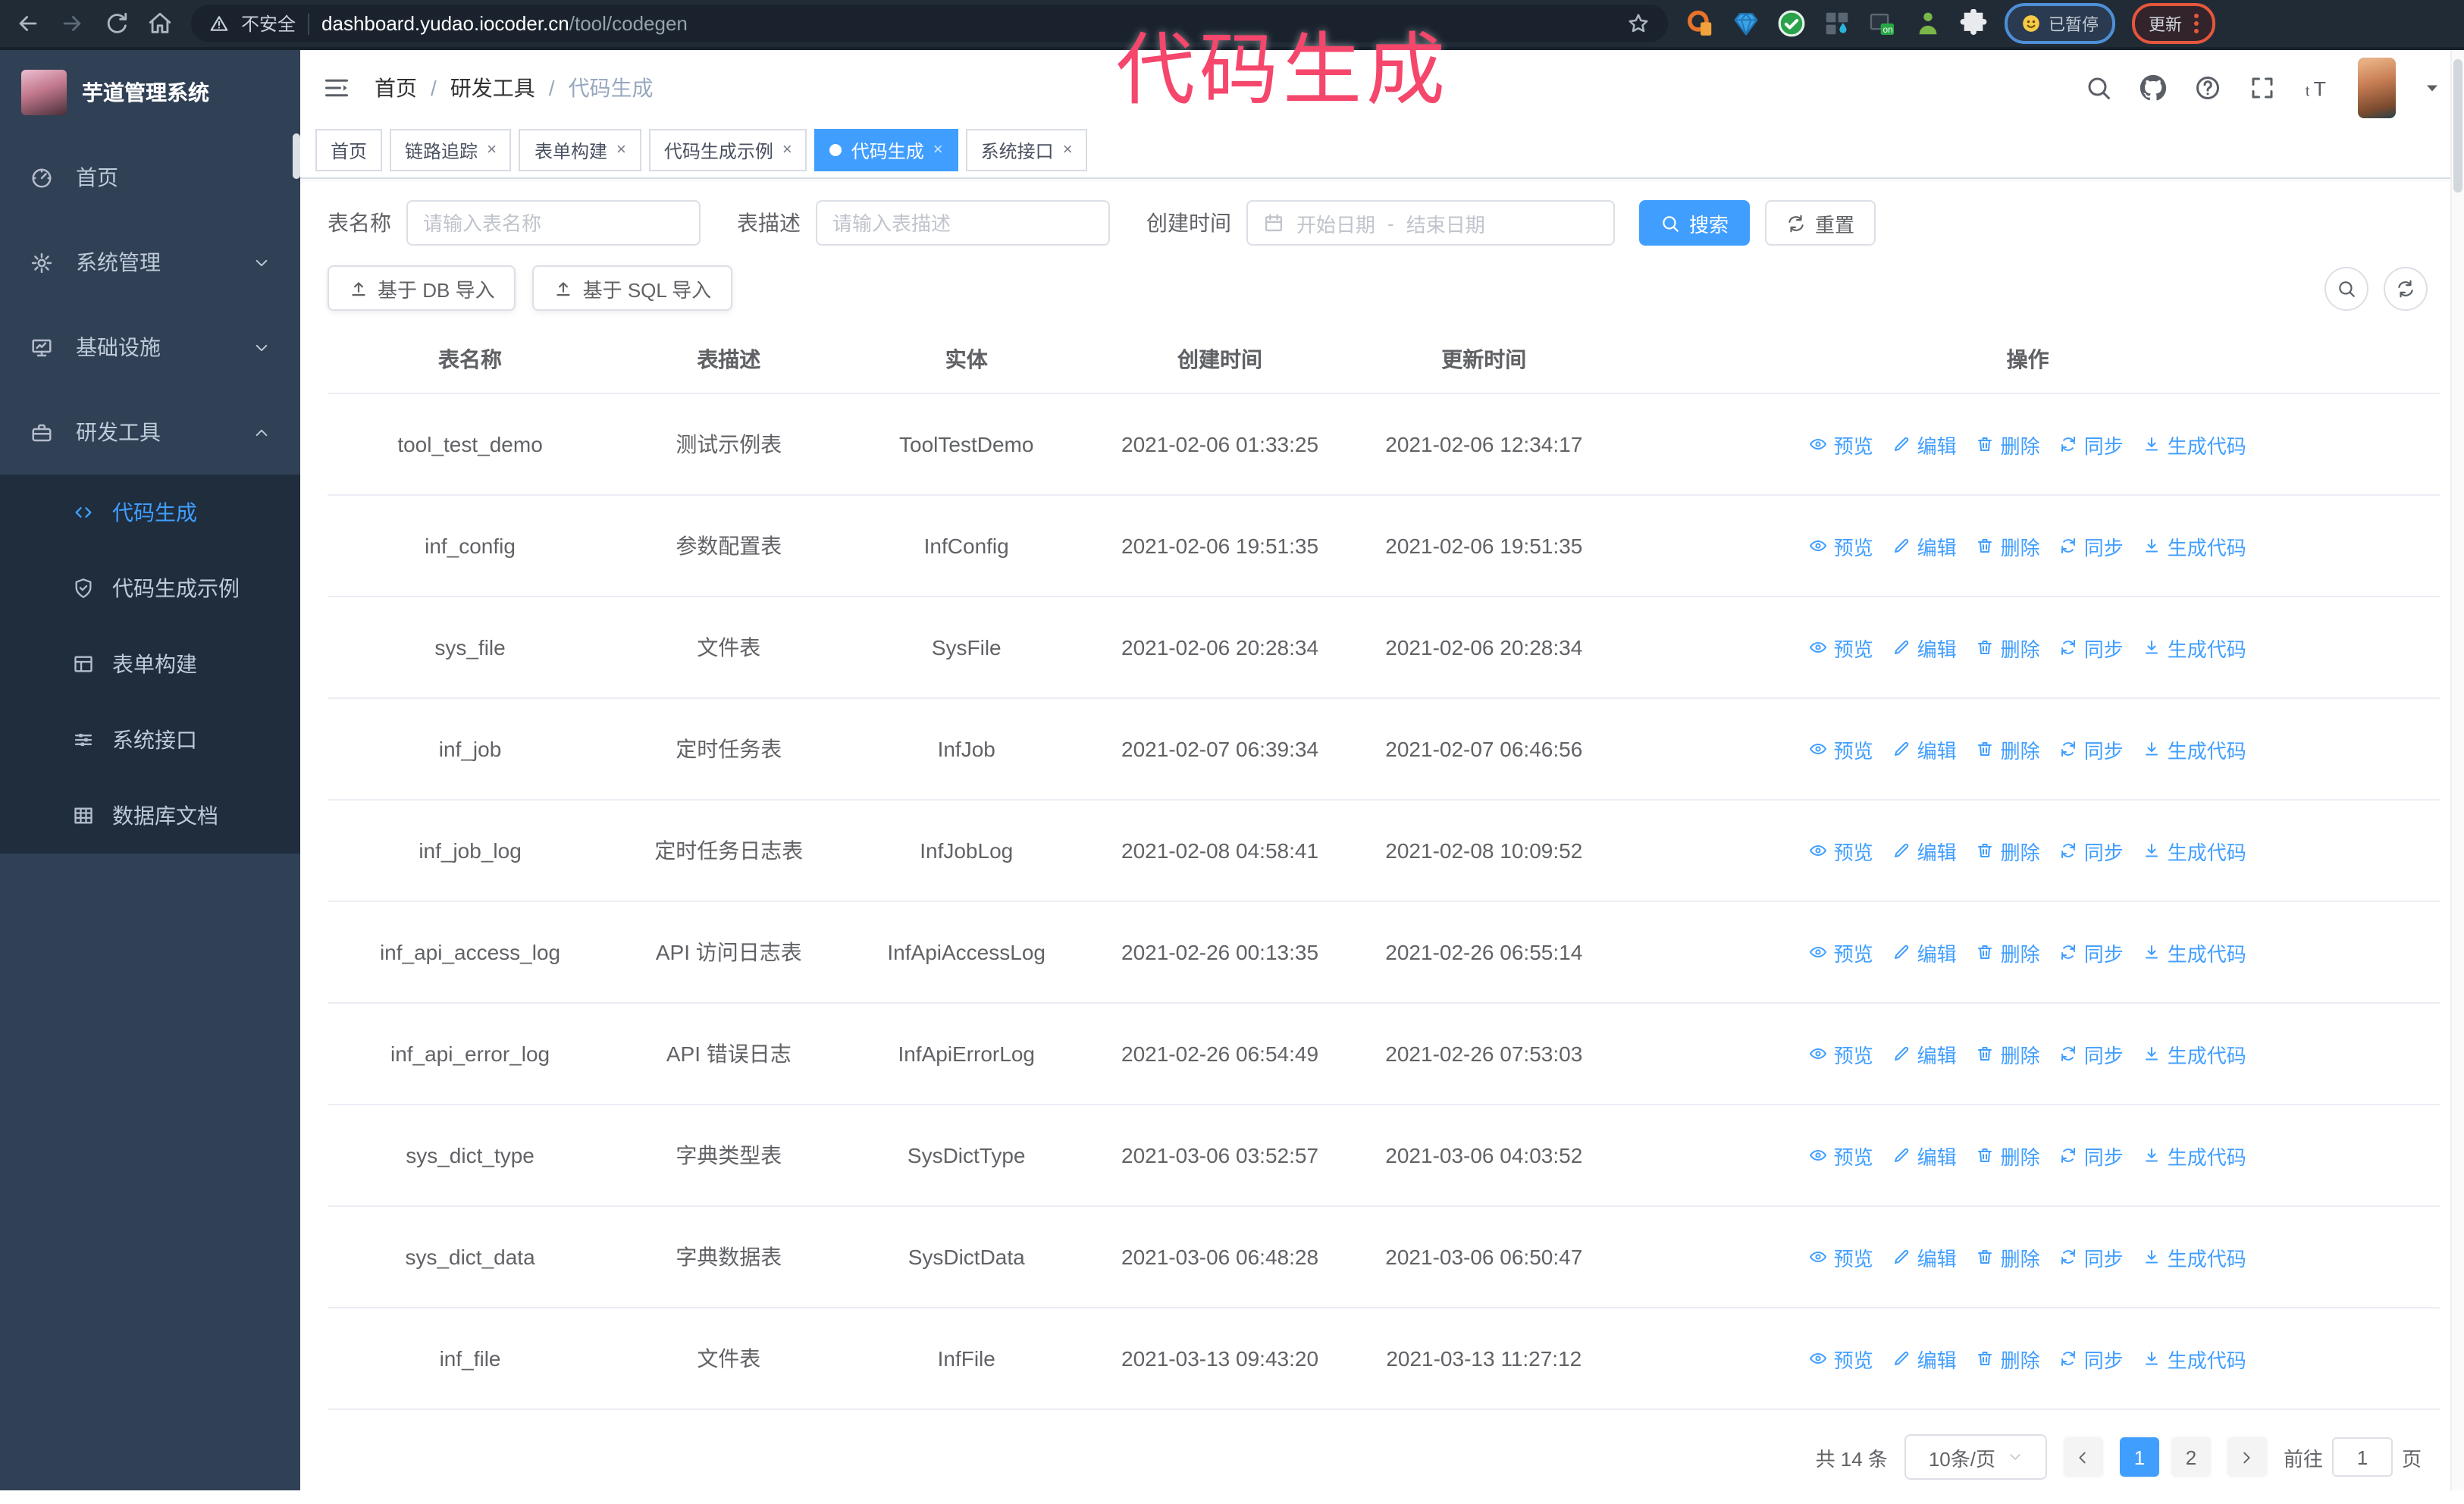 Image resolution: width=2464 pixels, height=1504 pixels. Describe the element at coordinates (1973, 23) in the screenshot. I see `extensions-puzzle-icon` at that location.